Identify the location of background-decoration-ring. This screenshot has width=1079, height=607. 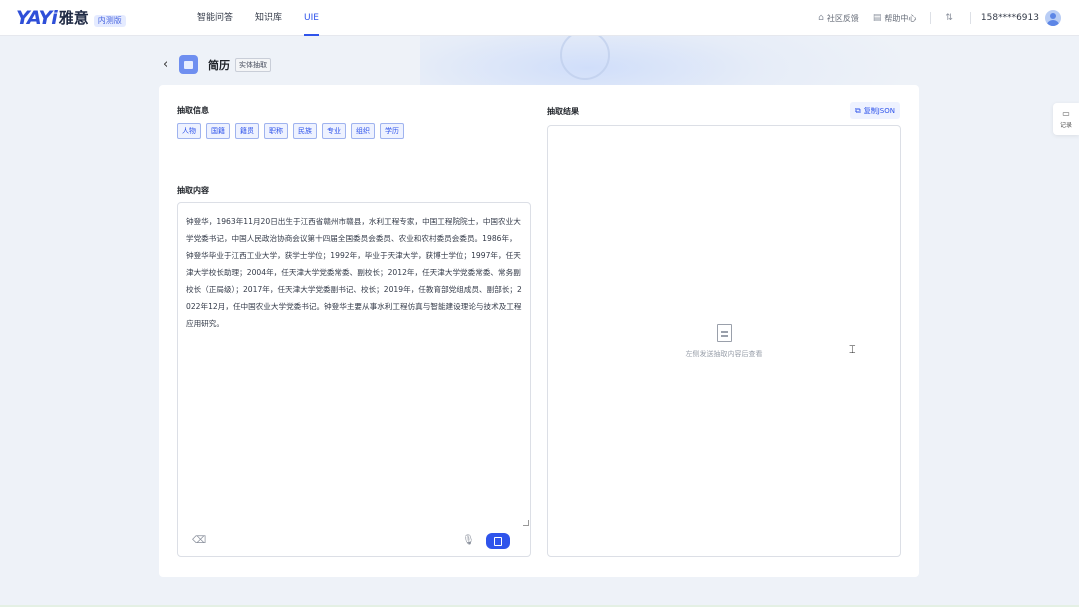
(585, 55).